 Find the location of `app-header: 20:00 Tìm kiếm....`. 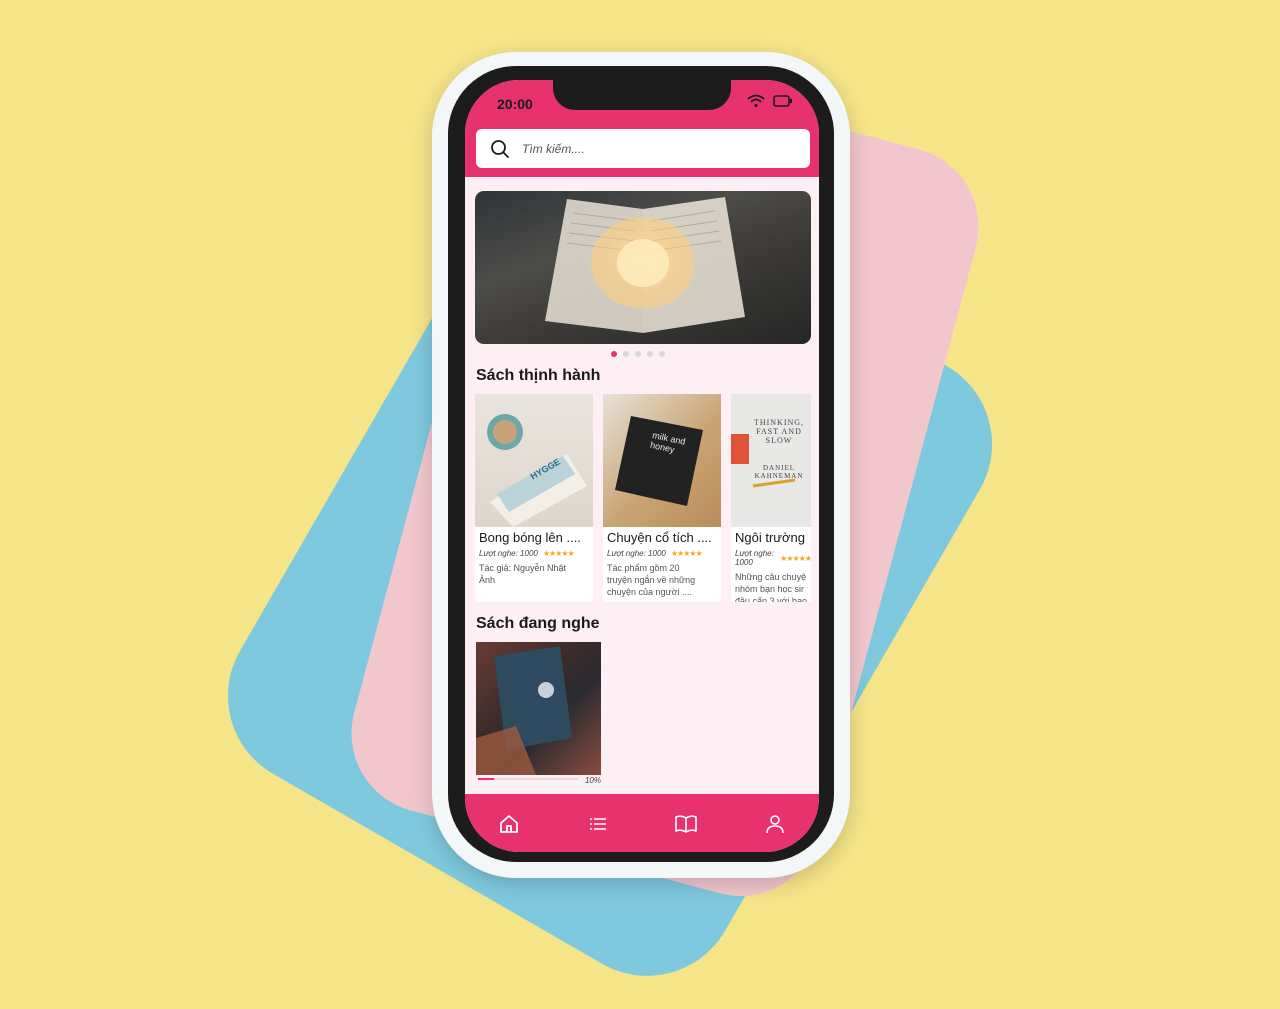

app-header: 20:00 Tìm kiếm.... is located at coordinates (642, 128).